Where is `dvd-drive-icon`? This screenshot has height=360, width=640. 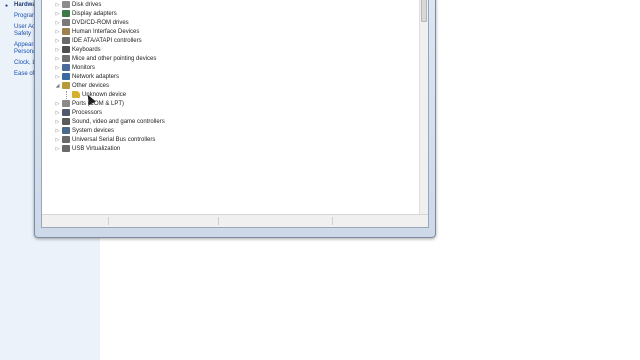
dvd-drive-icon is located at coordinates (66, 22).